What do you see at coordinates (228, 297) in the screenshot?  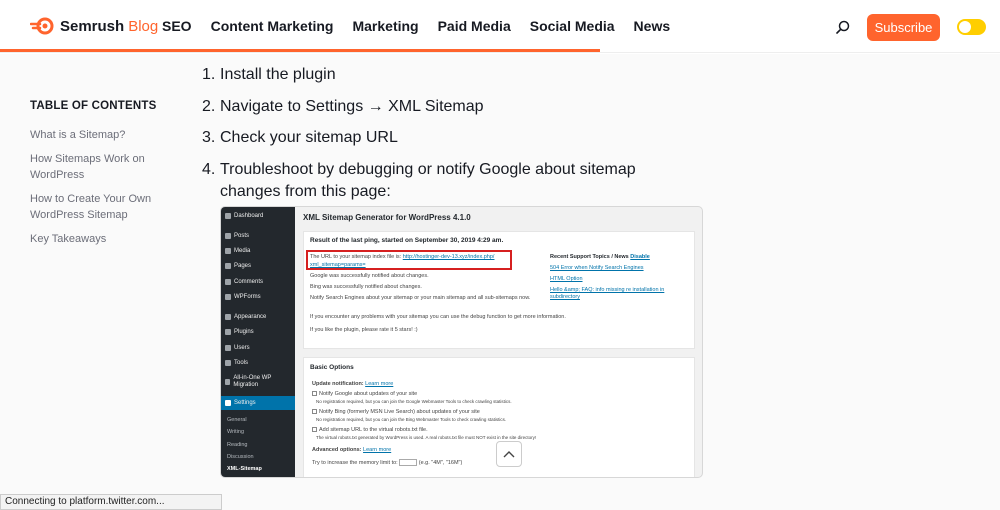 I see `wpforms-icon` at bounding box center [228, 297].